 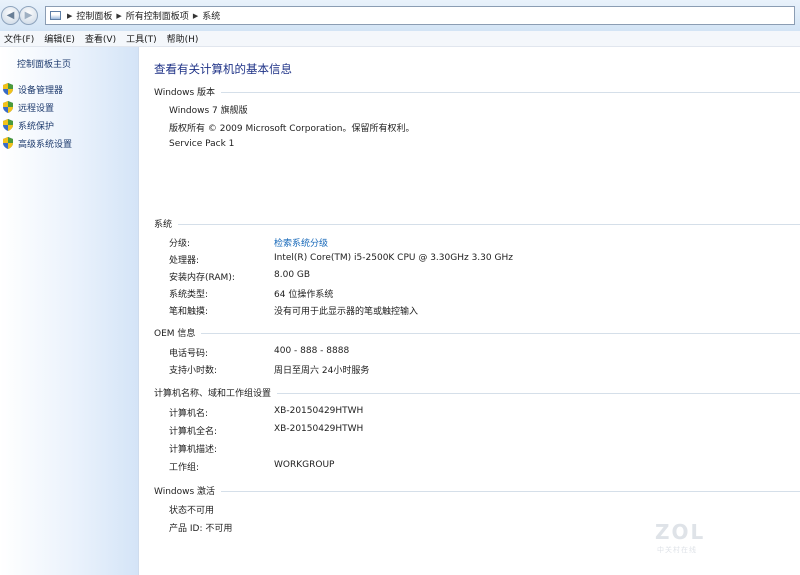 I want to click on sidebar-item-advanced-settings: 高级系统设置, so click(x=37, y=143).